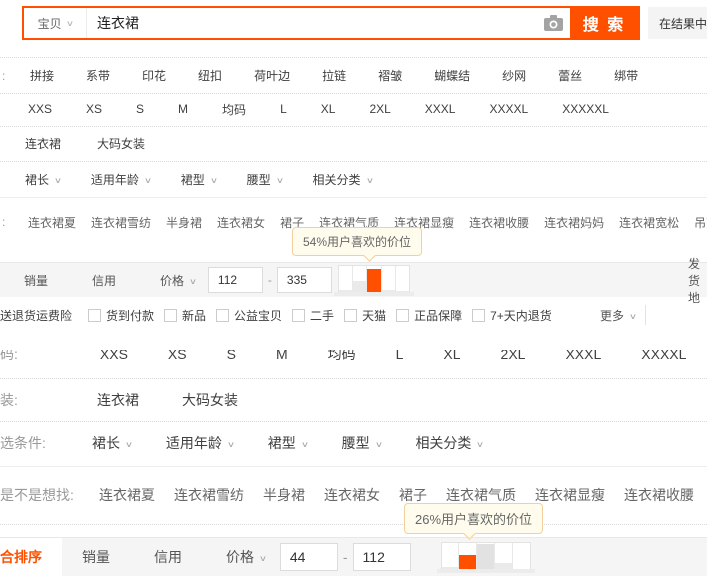  Describe the element at coordinates (313, 315) in the screenshot. I see `service-checkbox: 二手` at that location.